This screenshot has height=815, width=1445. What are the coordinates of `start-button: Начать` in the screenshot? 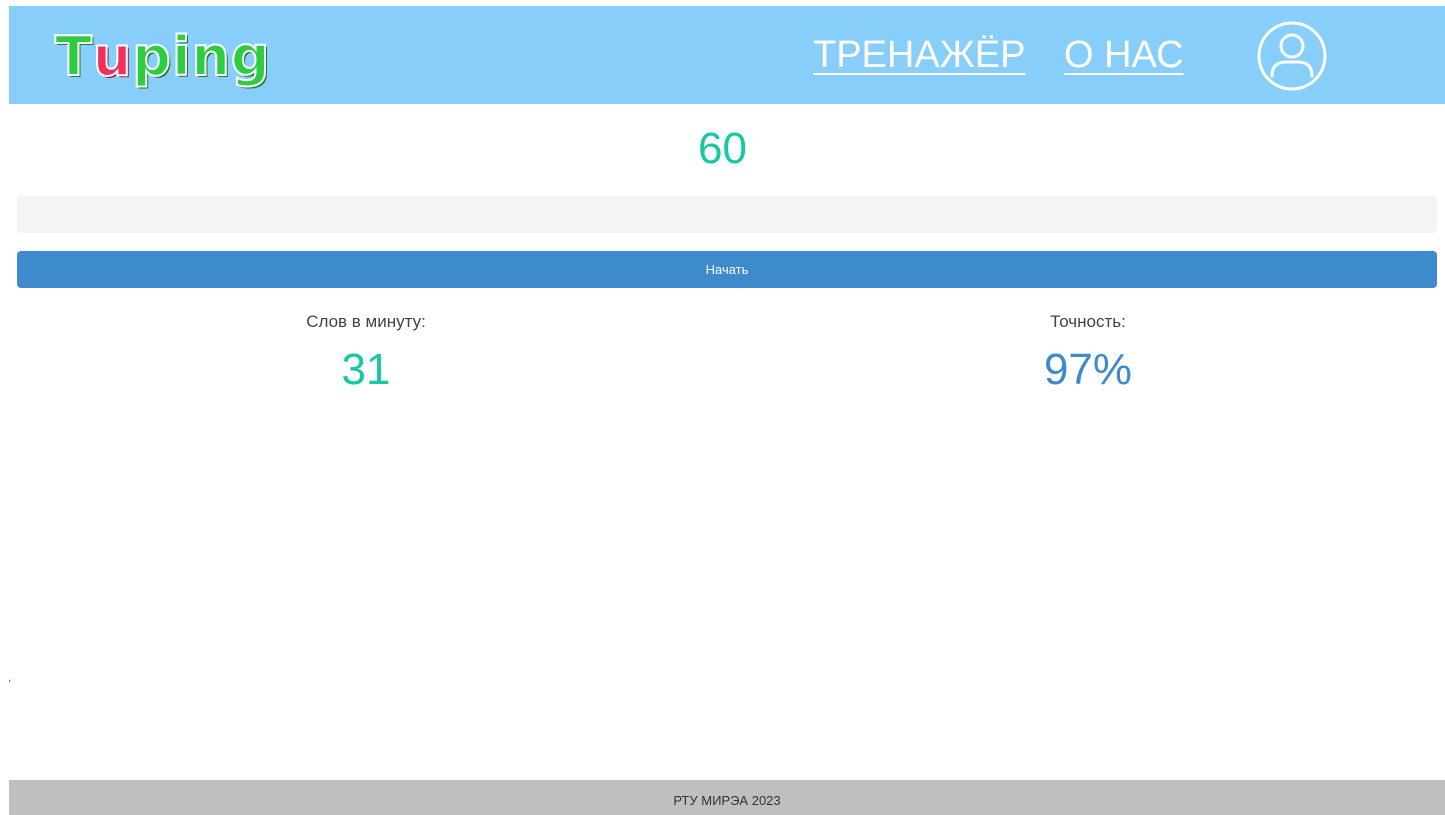 It's located at (727, 269).